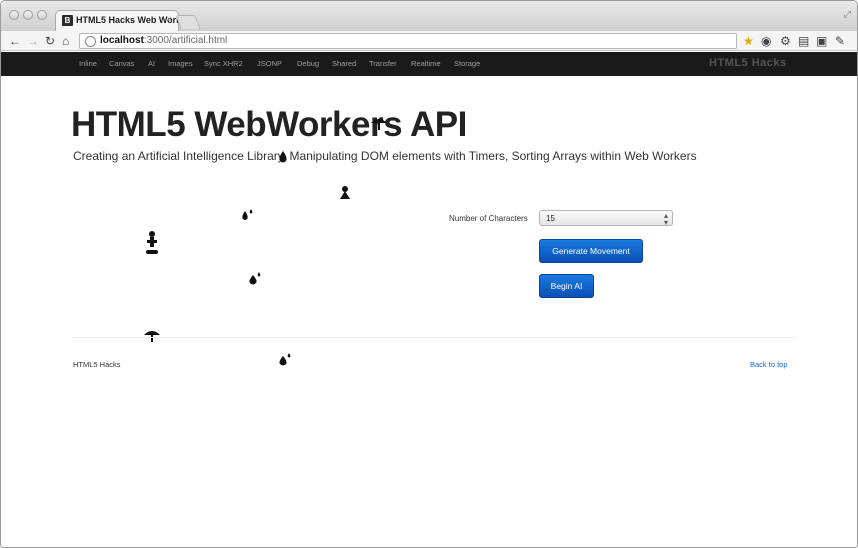  I want to click on reload-icon: ↻, so click(50, 41).